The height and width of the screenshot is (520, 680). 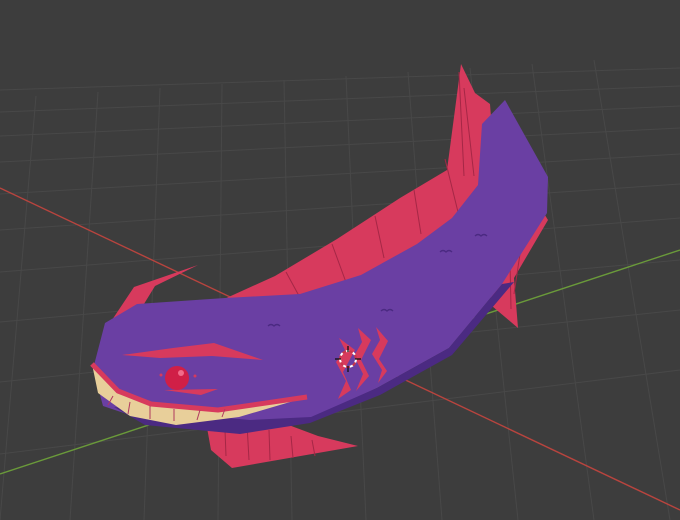 What do you see at coordinates (181, 373) in the screenshot?
I see `eye-highlight` at bounding box center [181, 373].